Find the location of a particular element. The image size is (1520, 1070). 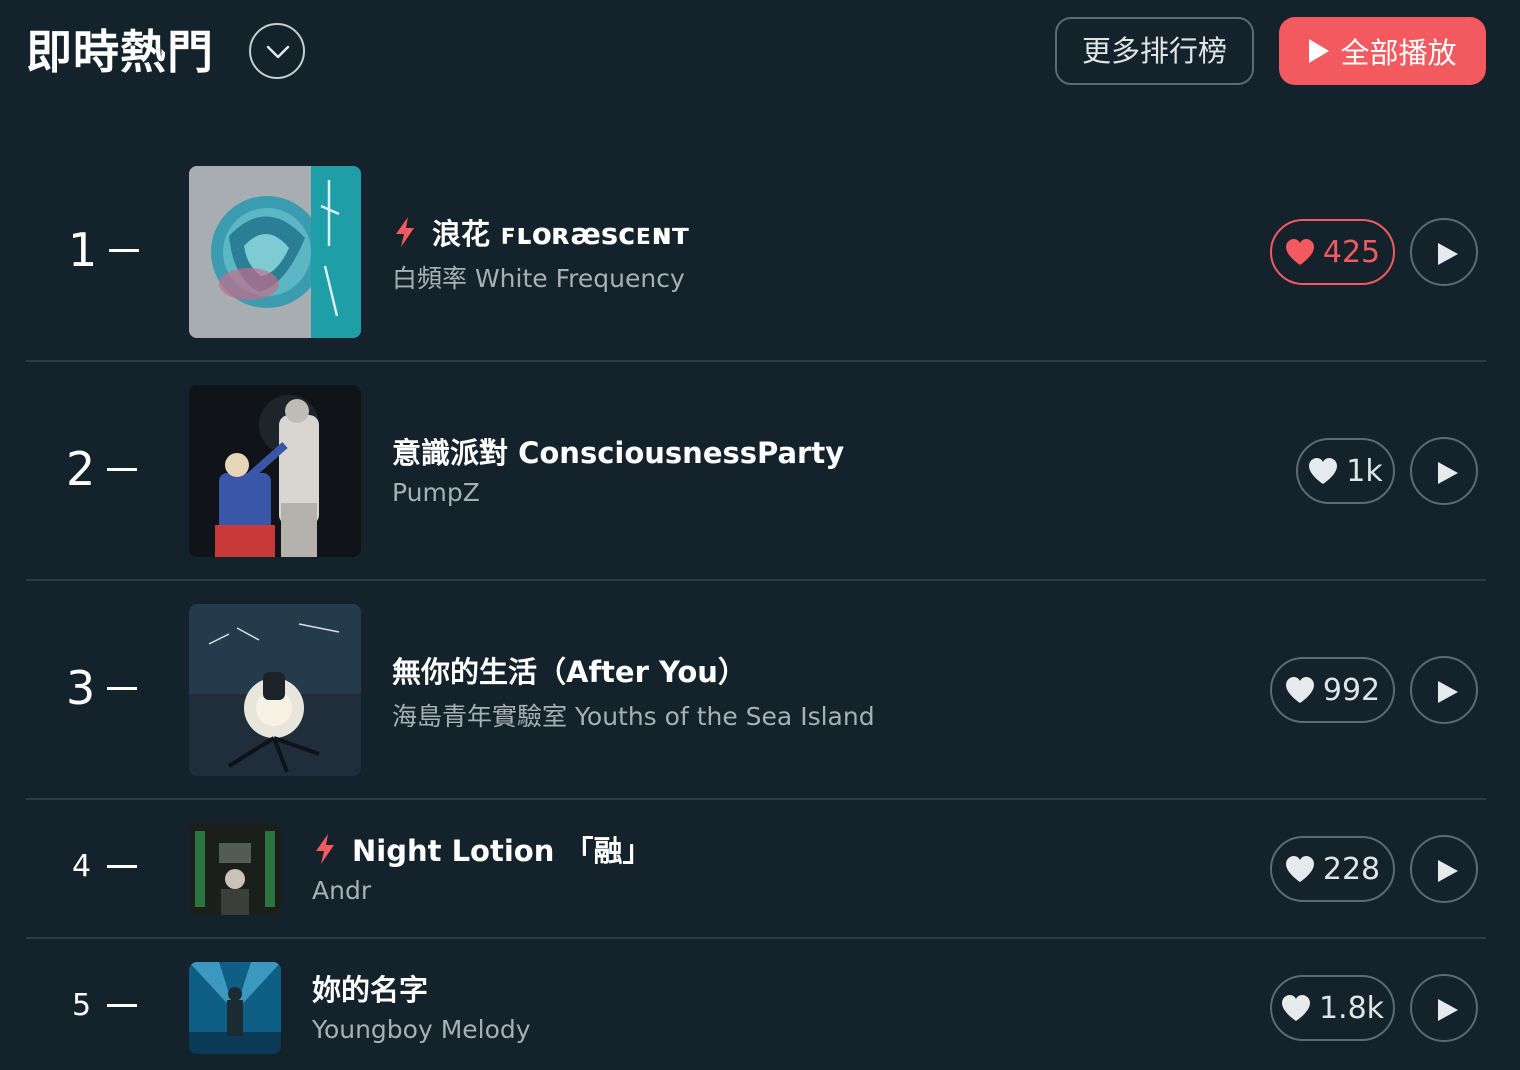

song-title-text: 妳的名字 is located at coordinates (370, 990).